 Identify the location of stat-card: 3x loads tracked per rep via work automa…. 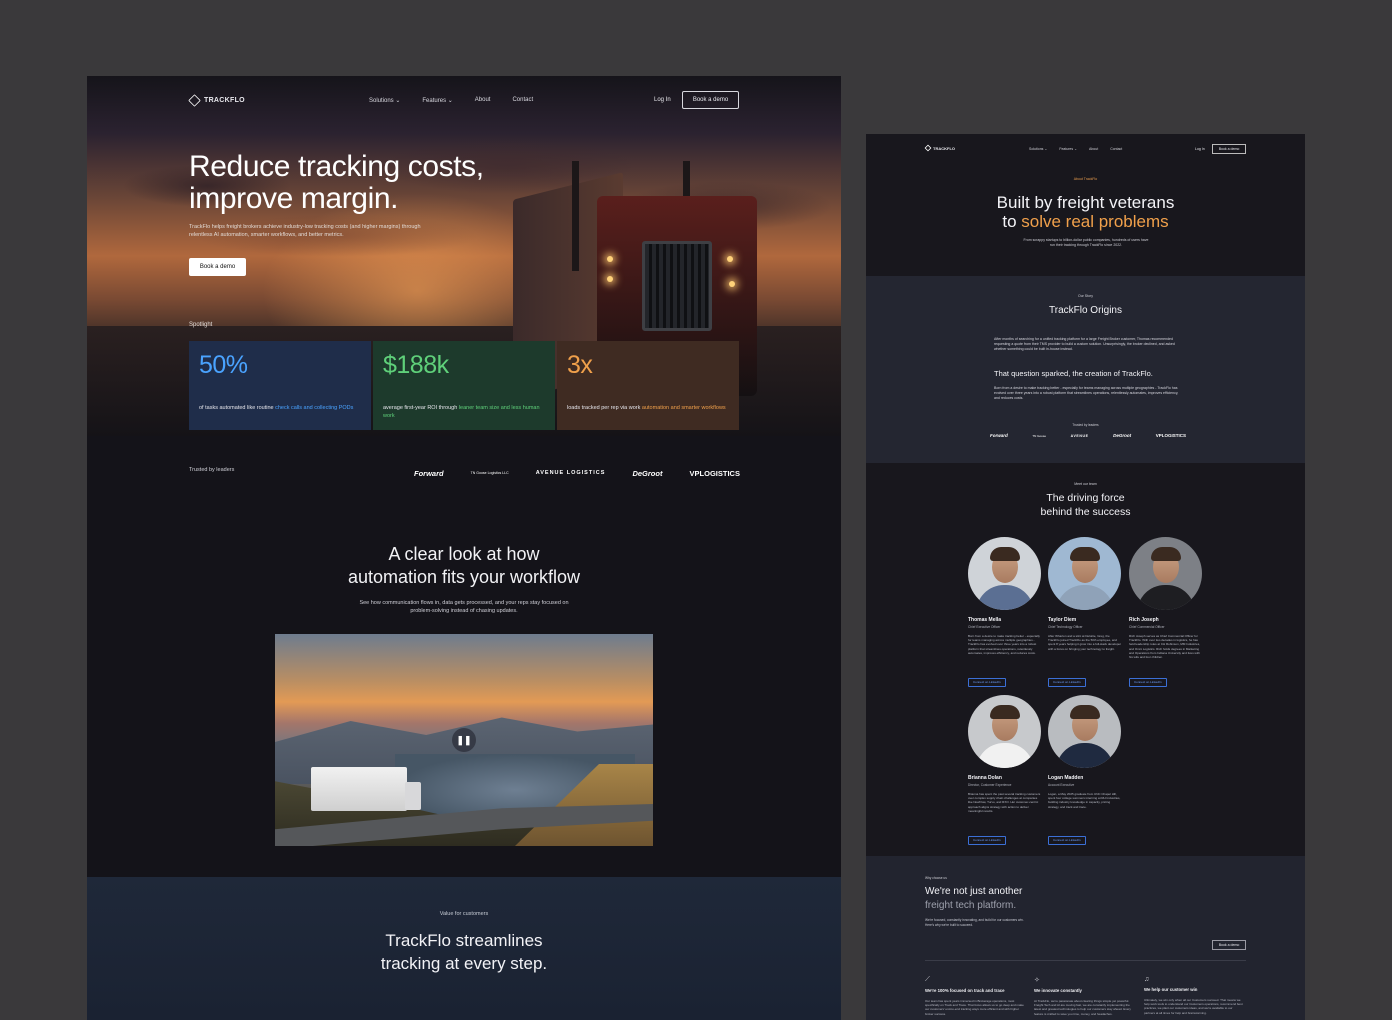
(648, 385).